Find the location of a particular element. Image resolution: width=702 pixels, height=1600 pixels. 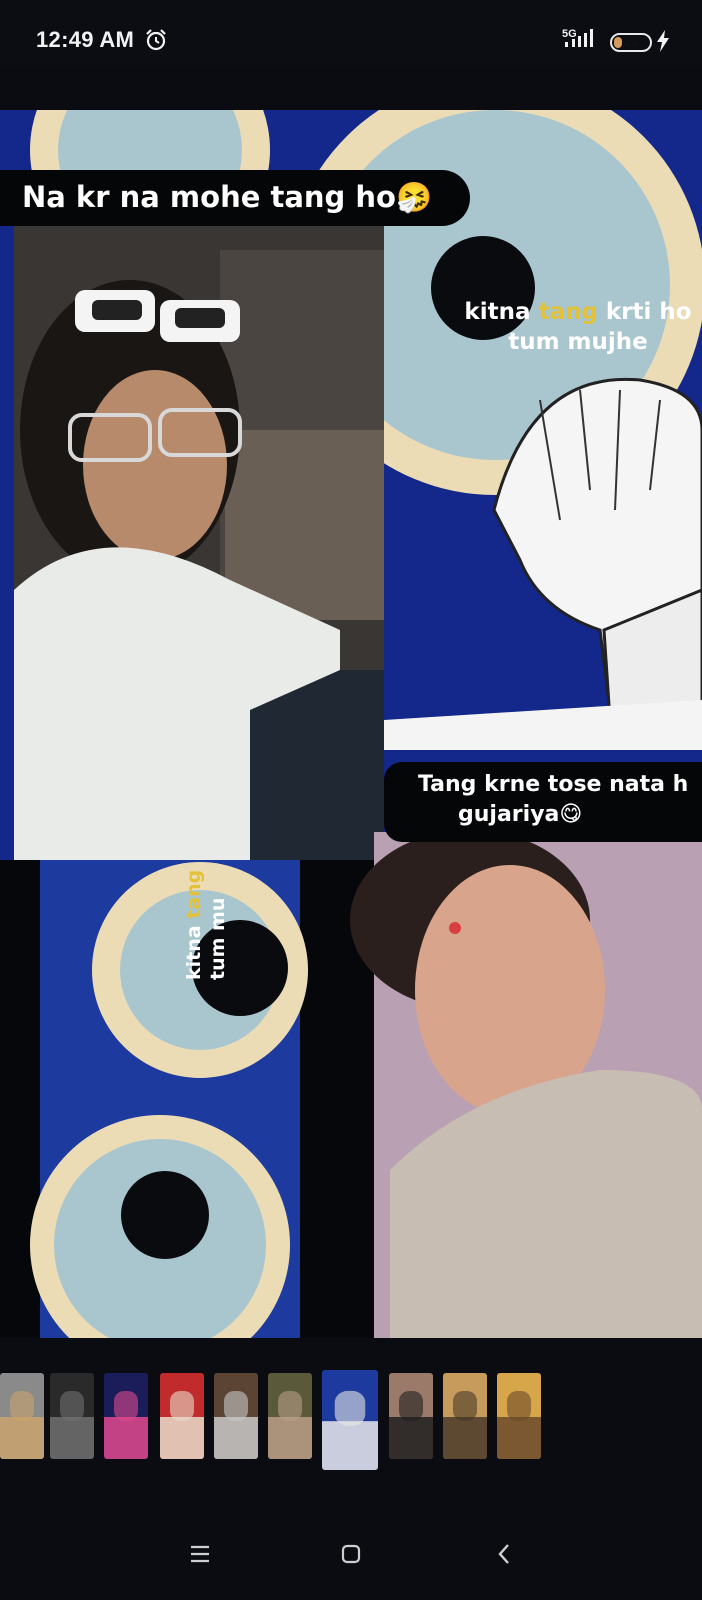

navigation-bar is located at coordinates (351, 1550).